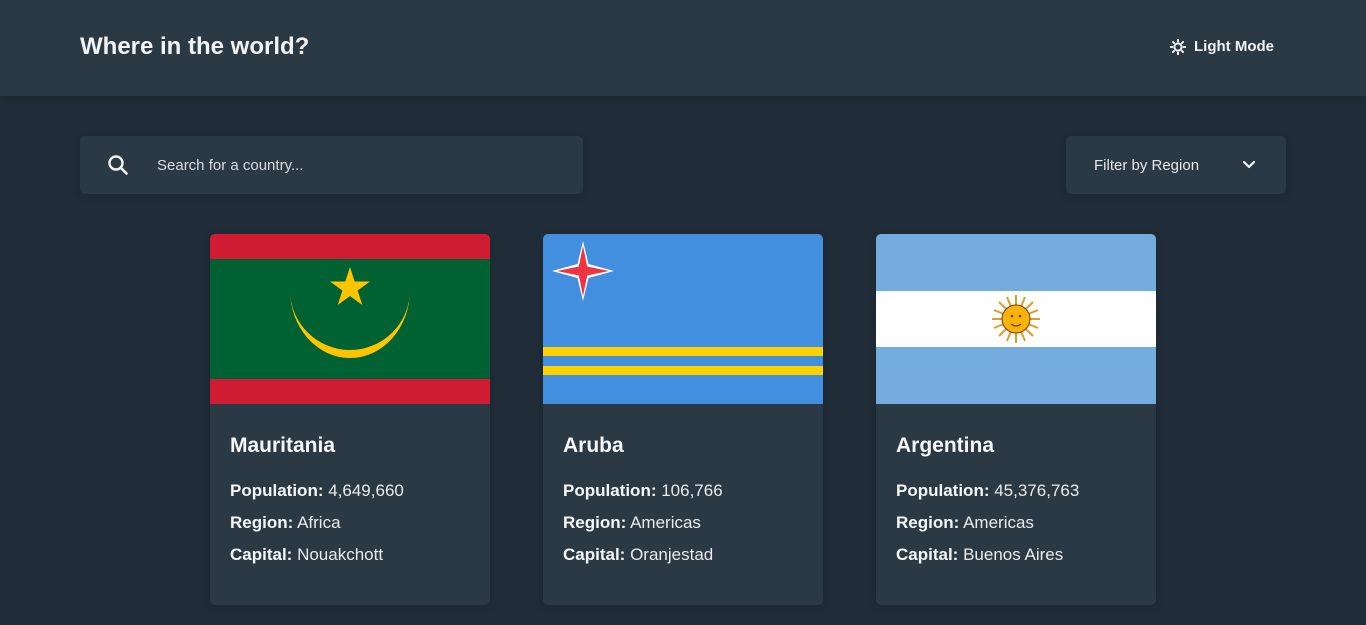 This screenshot has width=1366, height=625. What do you see at coordinates (195, 46) in the screenshot?
I see `app-title: Where in the world?` at bounding box center [195, 46].